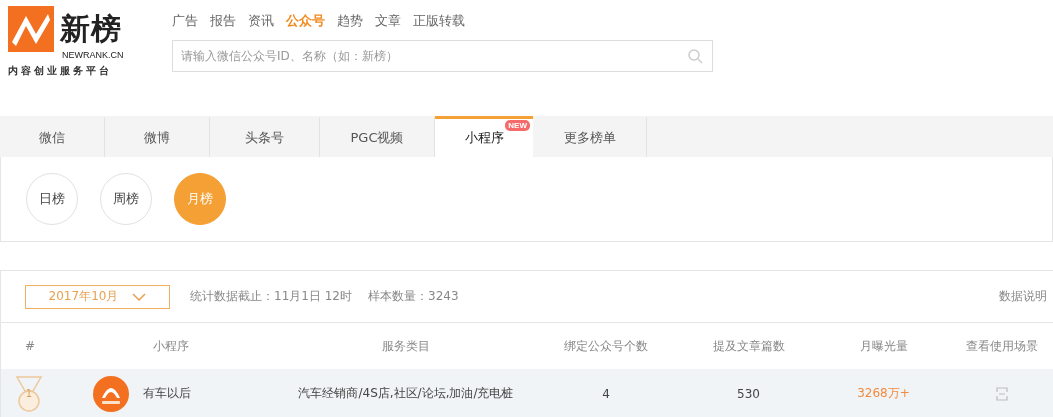 Image resolution: width=1053 pixels, height=417 pixels. I want to click on scan-icon, so click(1002, 393).